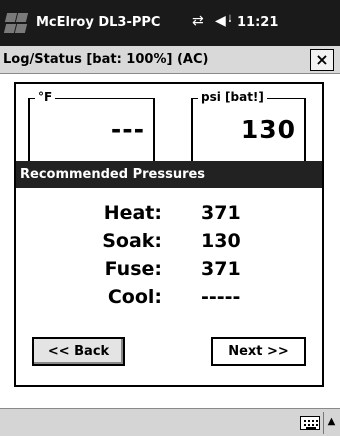 The image size is (340, 436). I want to click on row-label: Soak:, so click(132, 241).